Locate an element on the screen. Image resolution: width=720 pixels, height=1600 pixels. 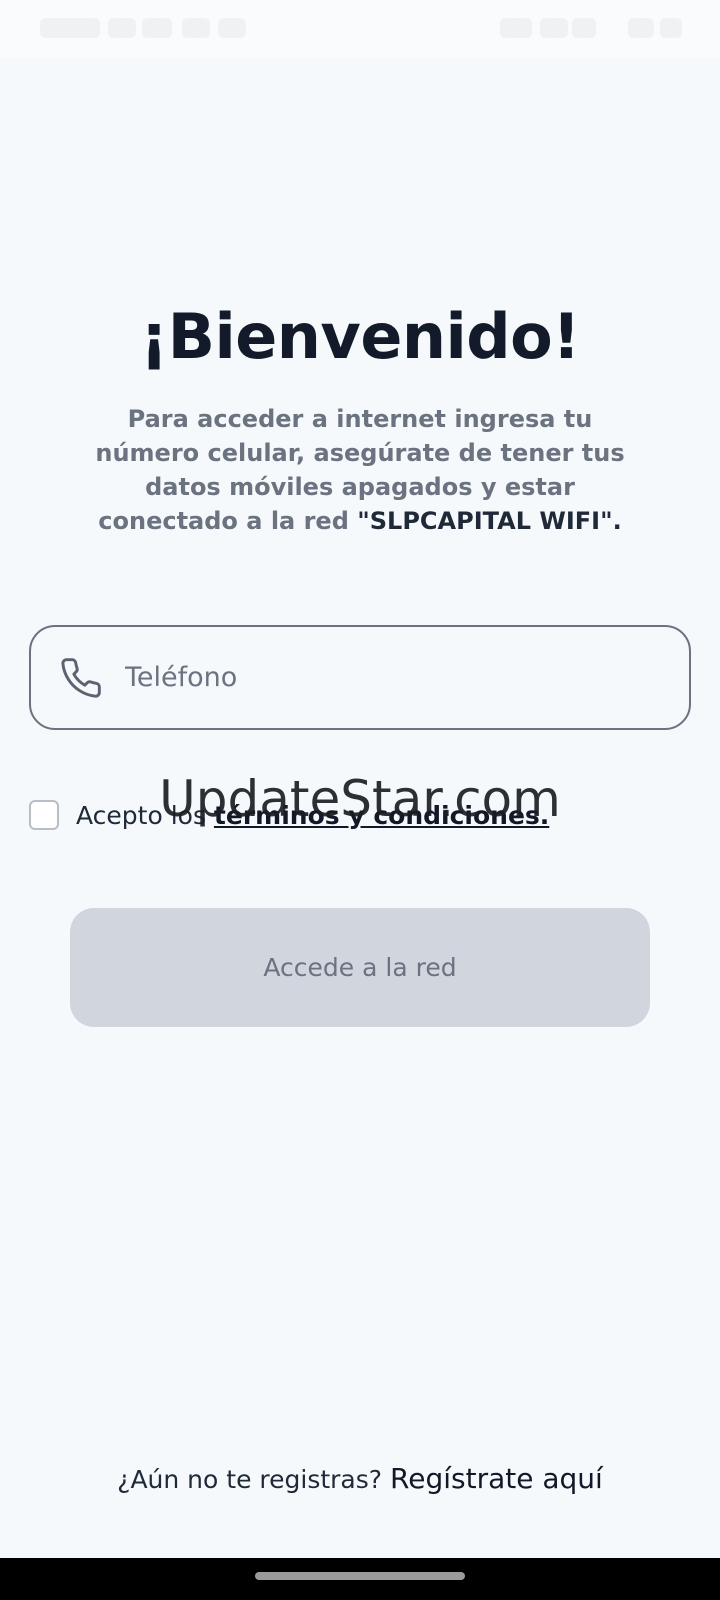
page-title: ¡Bienvenido! is located at coordinates (360, 336).